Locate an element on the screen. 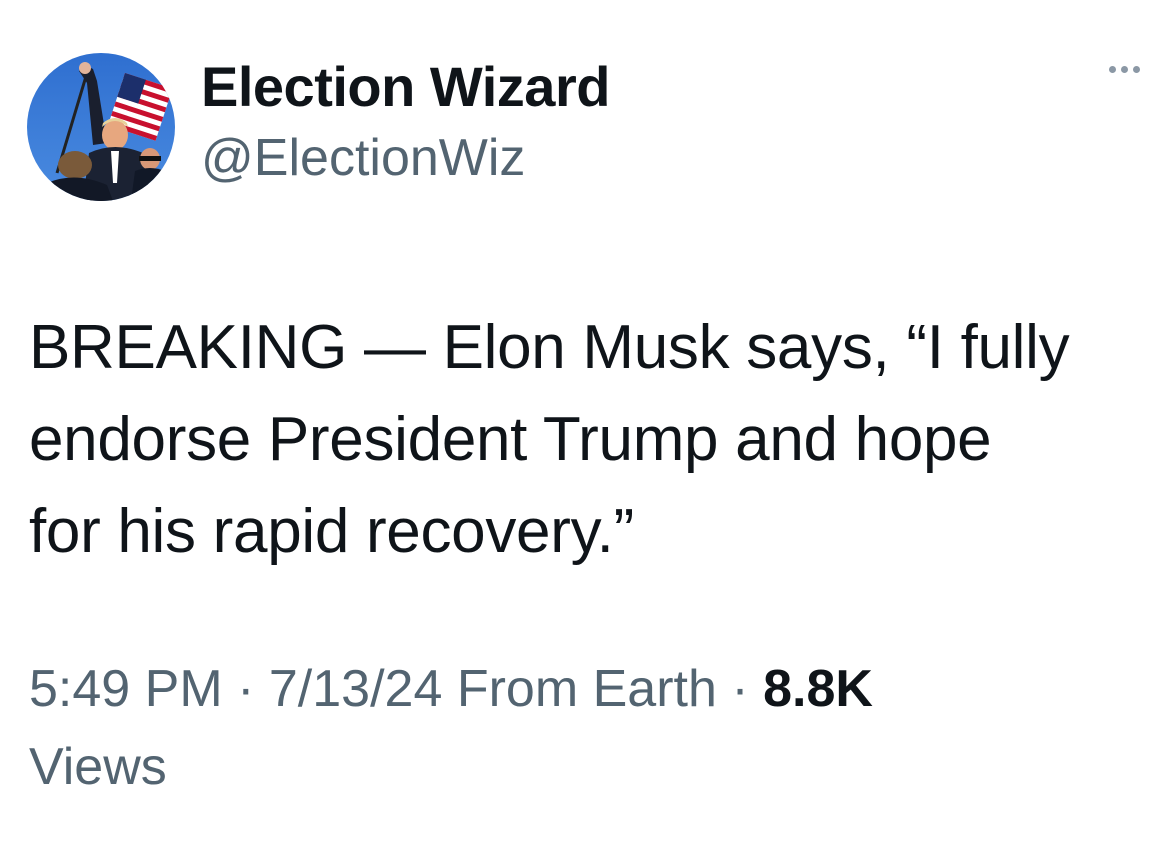  tweet-header: Election Wizard @ElectionWiz is located at coordinates (318, 127).